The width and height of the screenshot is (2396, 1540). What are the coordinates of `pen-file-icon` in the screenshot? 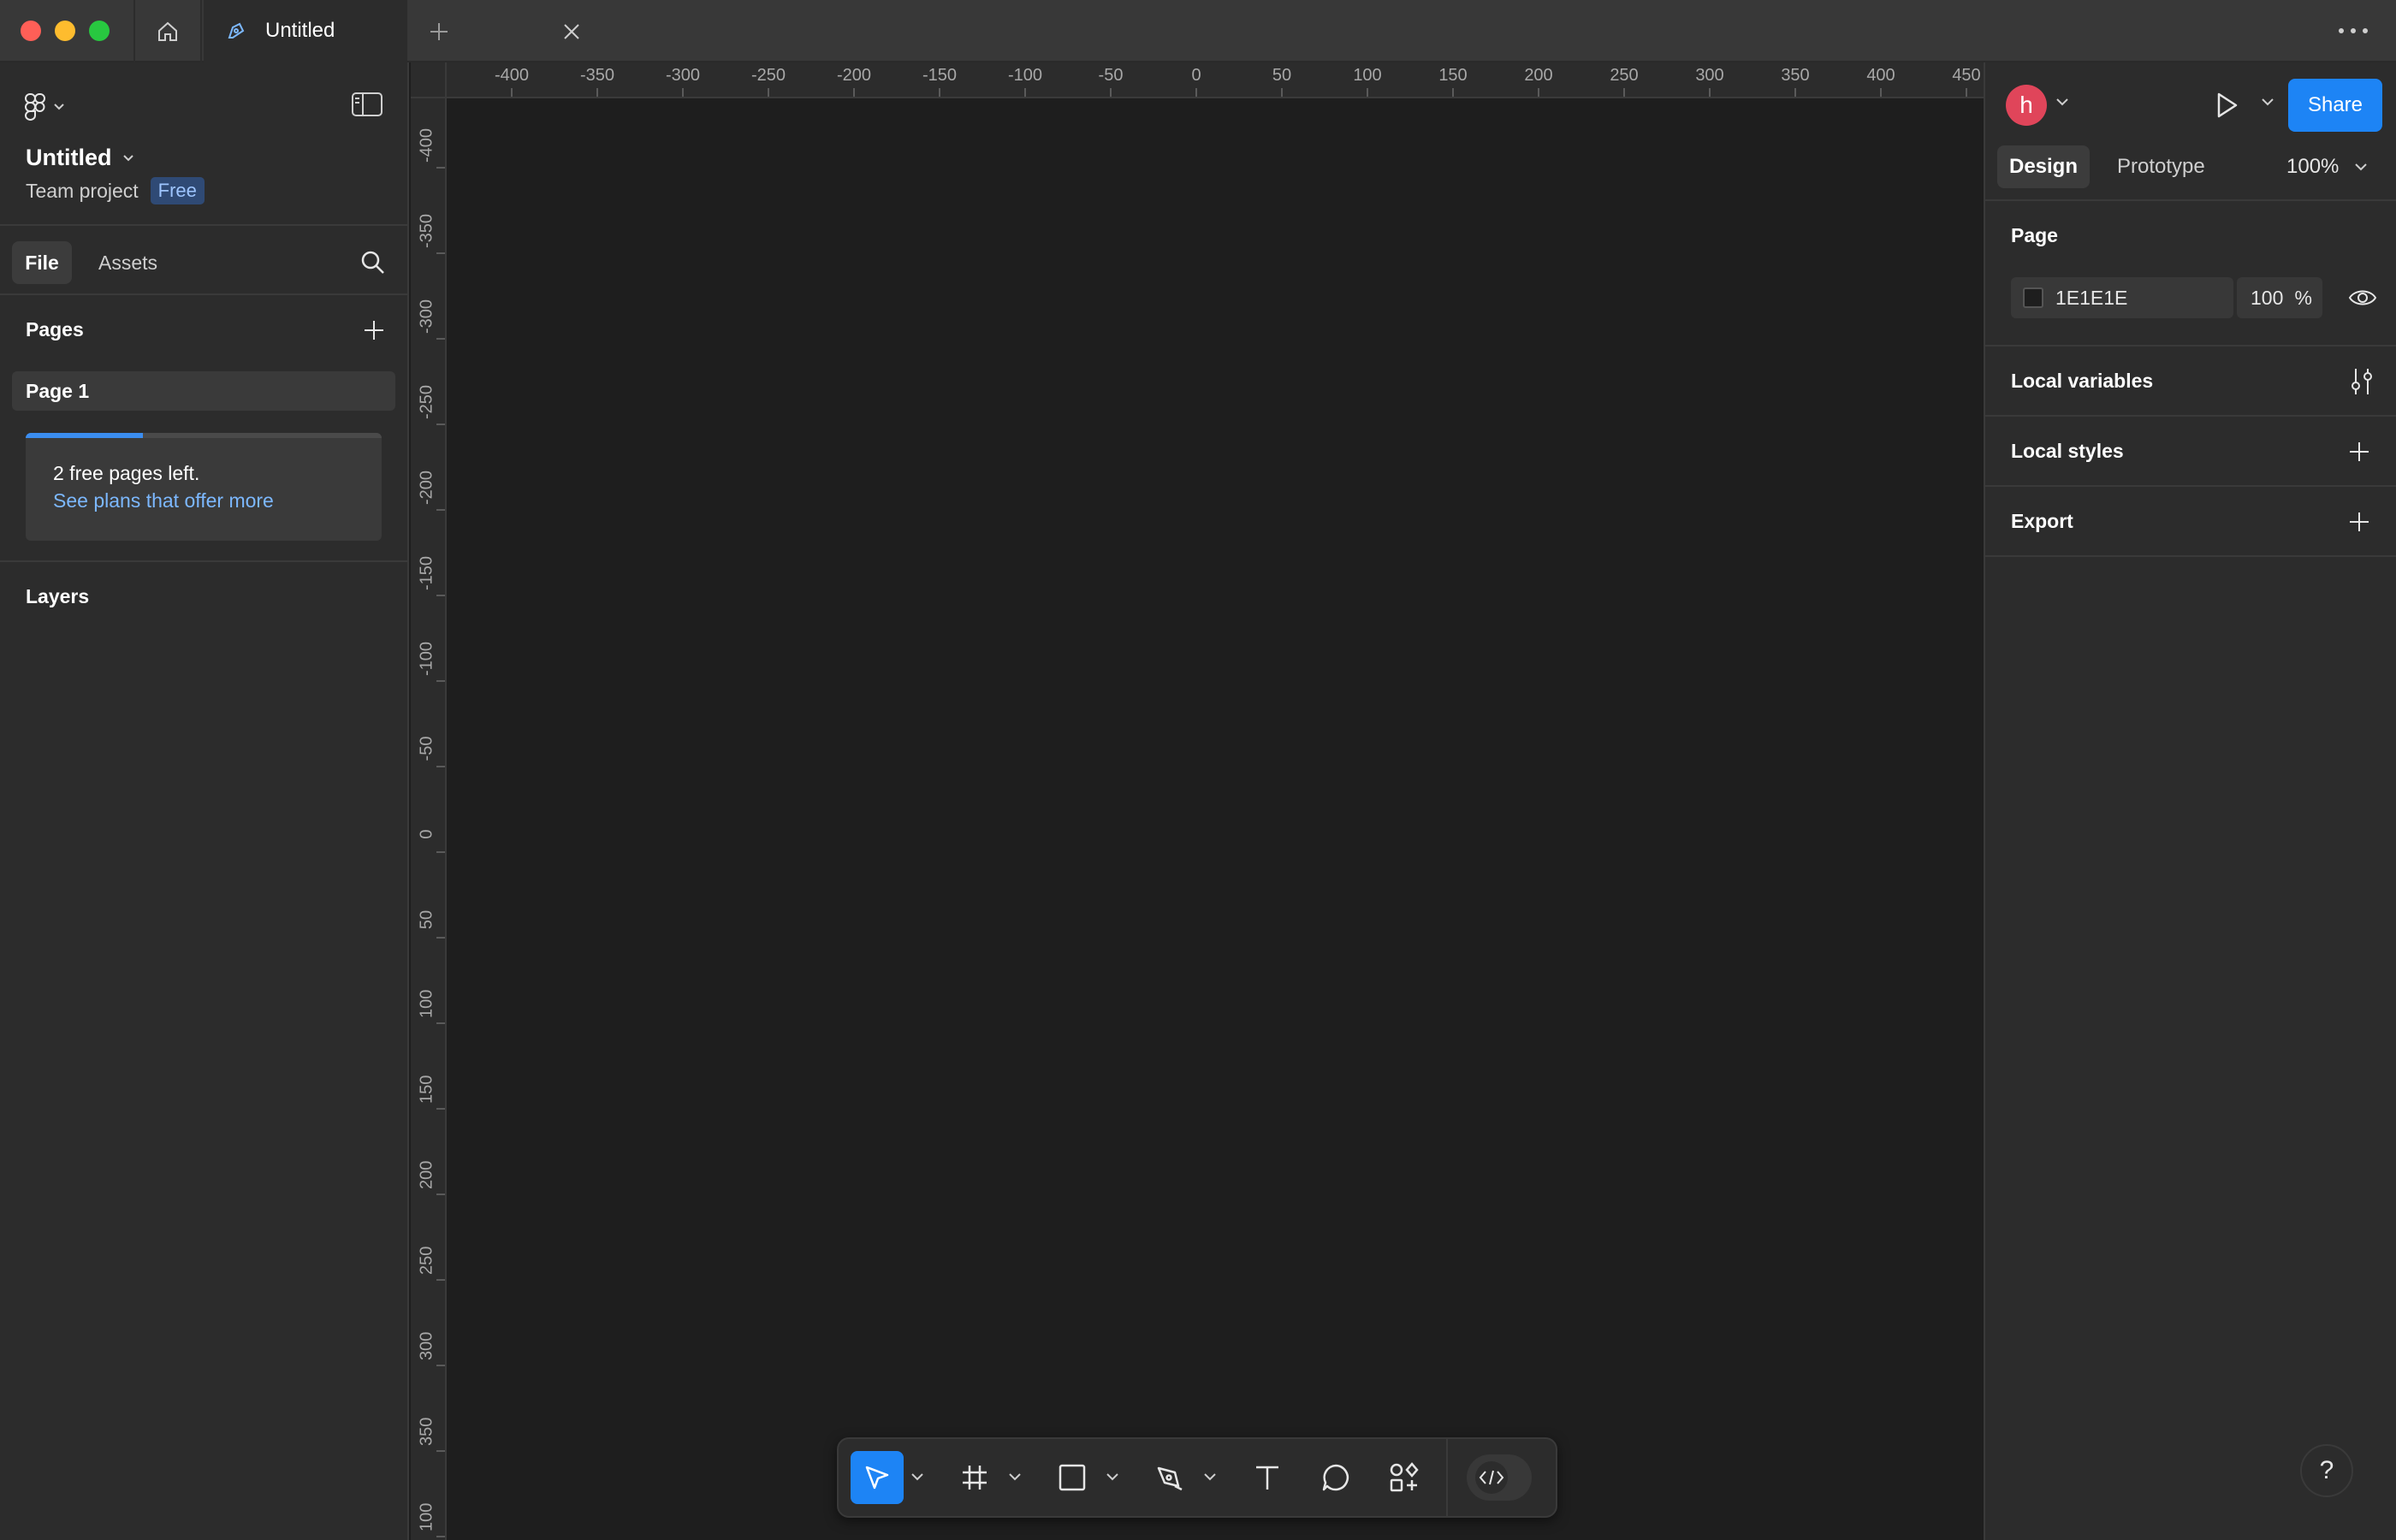 It's located at (236, 30).